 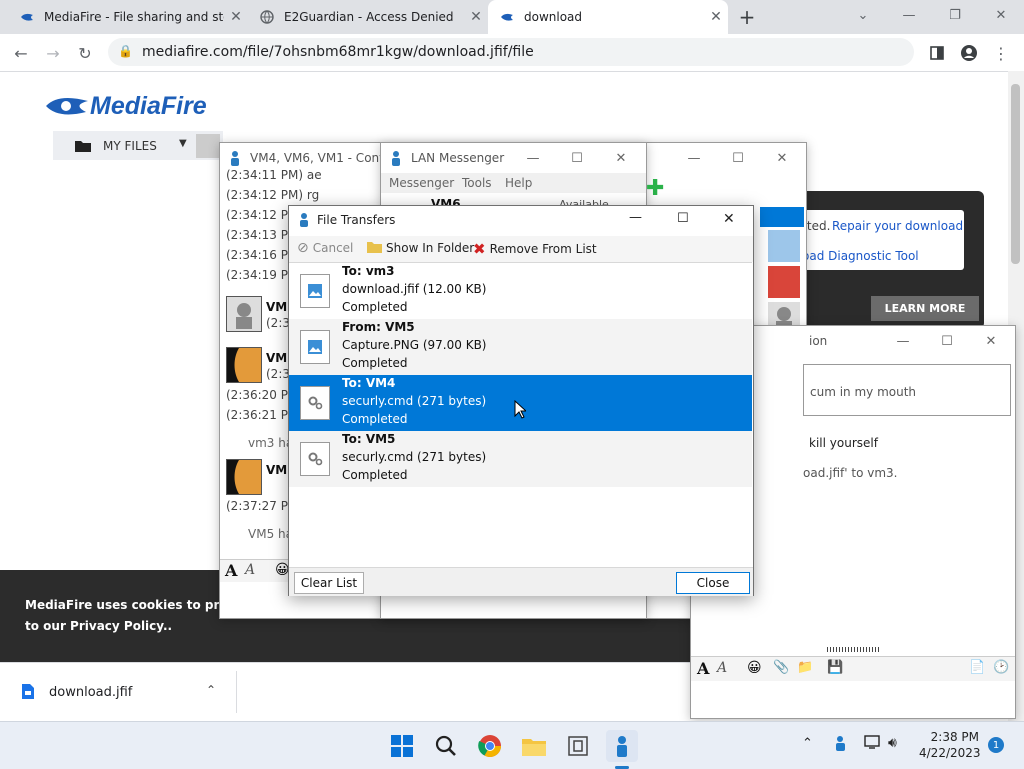 I want to click on forward-icon: →, so click(x=53, y=53).